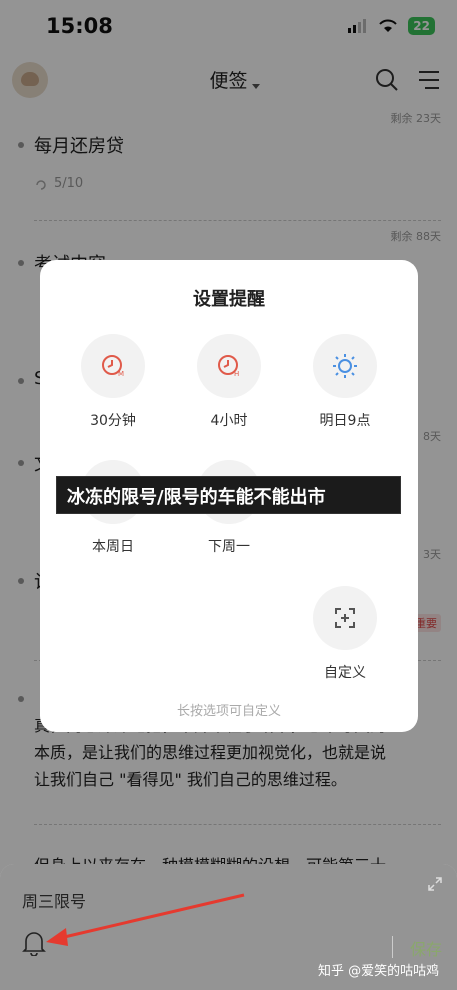 Image resolution: width=457 pixels, height=990 pixels. Describe the element at coordinates (145, 919) in the screenshot. I see `annotation-arrow-icon` at that location.